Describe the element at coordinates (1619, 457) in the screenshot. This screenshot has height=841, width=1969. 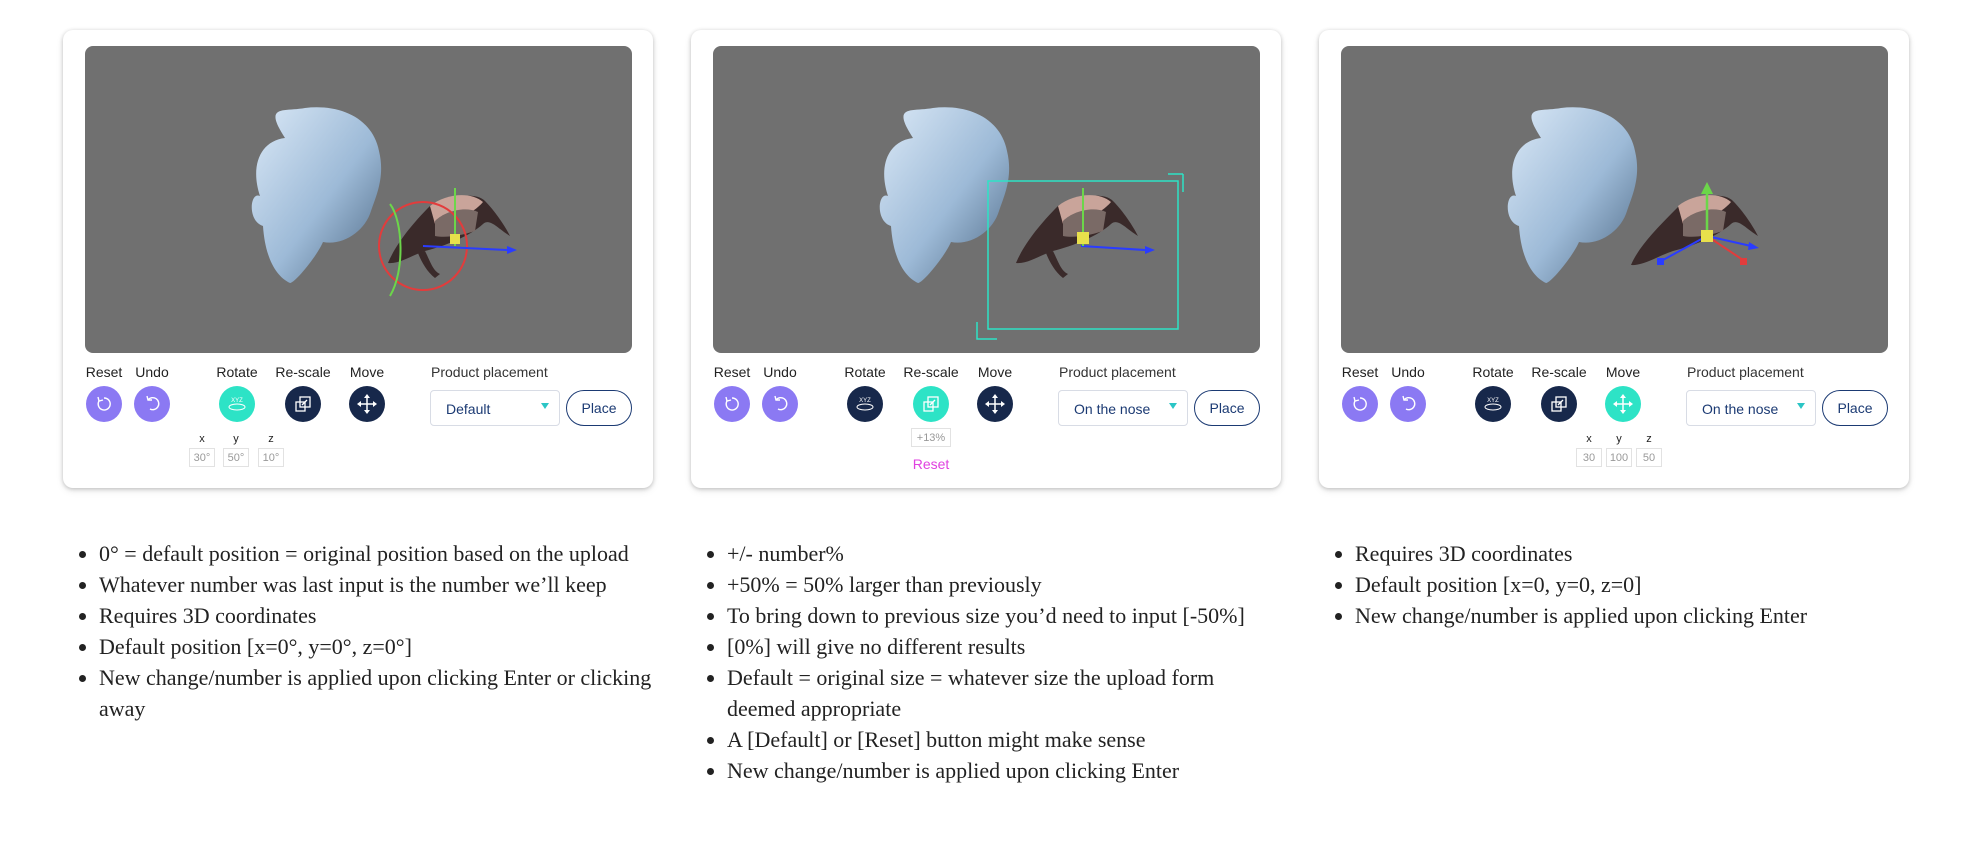
I see `y-position-input: 100` at that location.